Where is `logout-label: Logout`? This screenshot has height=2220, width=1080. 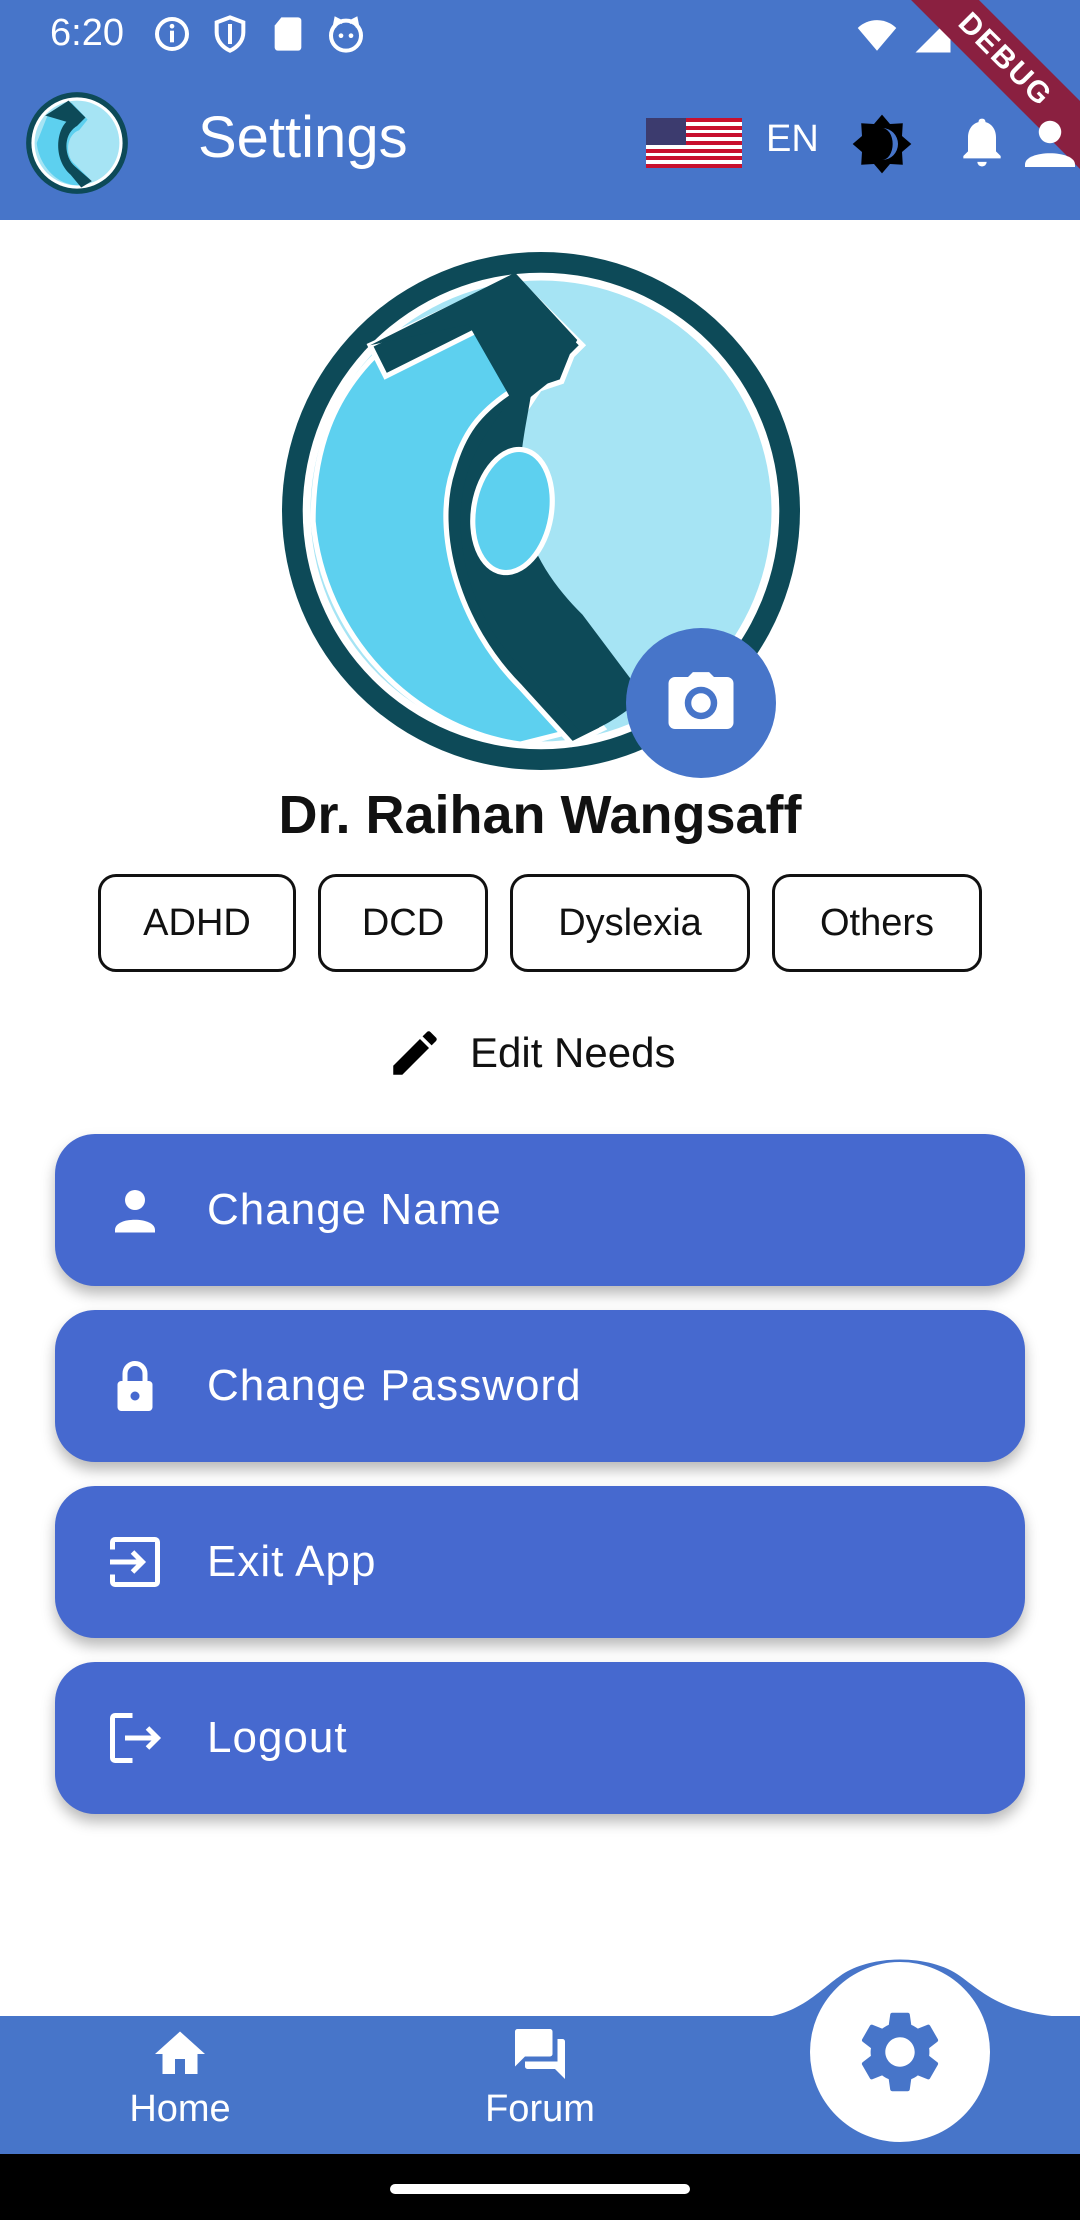 logout-label: Logout is located at coordinates (277, 1737).